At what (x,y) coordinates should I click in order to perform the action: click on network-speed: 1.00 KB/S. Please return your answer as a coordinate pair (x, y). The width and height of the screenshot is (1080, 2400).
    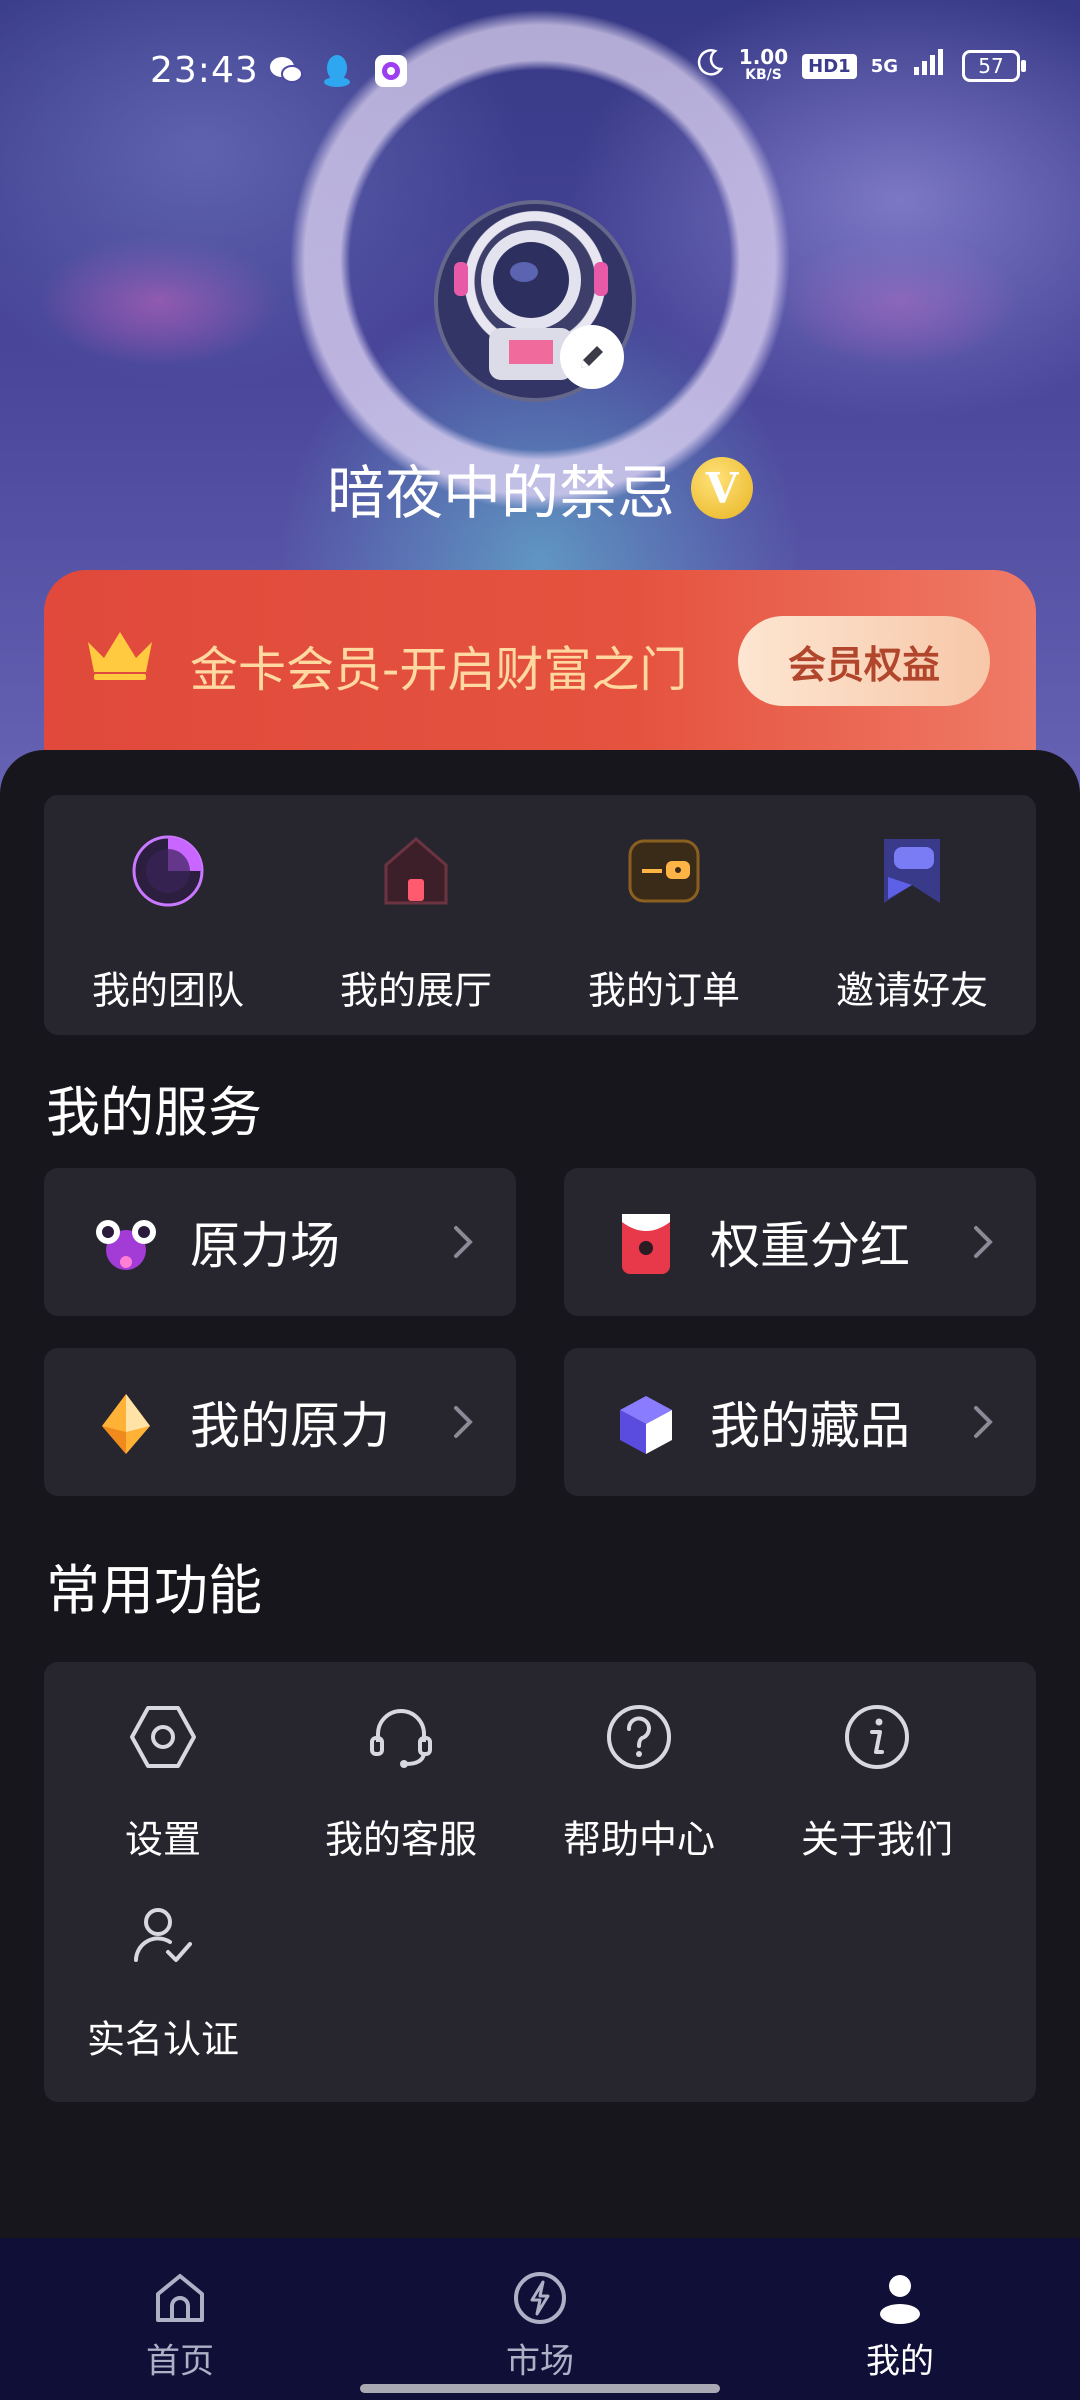
    Looking at the image, I should click on (763, 64).